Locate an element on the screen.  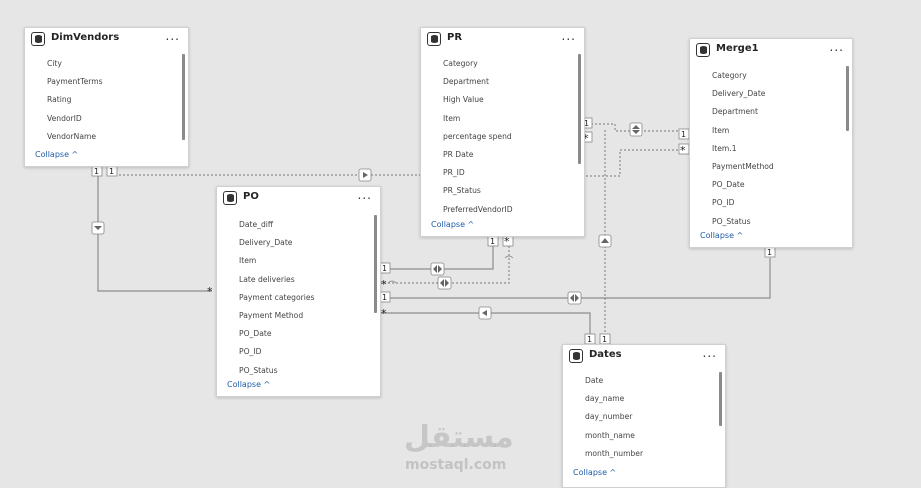
rel-dimvendors-po is located at coordinates (154, 232).